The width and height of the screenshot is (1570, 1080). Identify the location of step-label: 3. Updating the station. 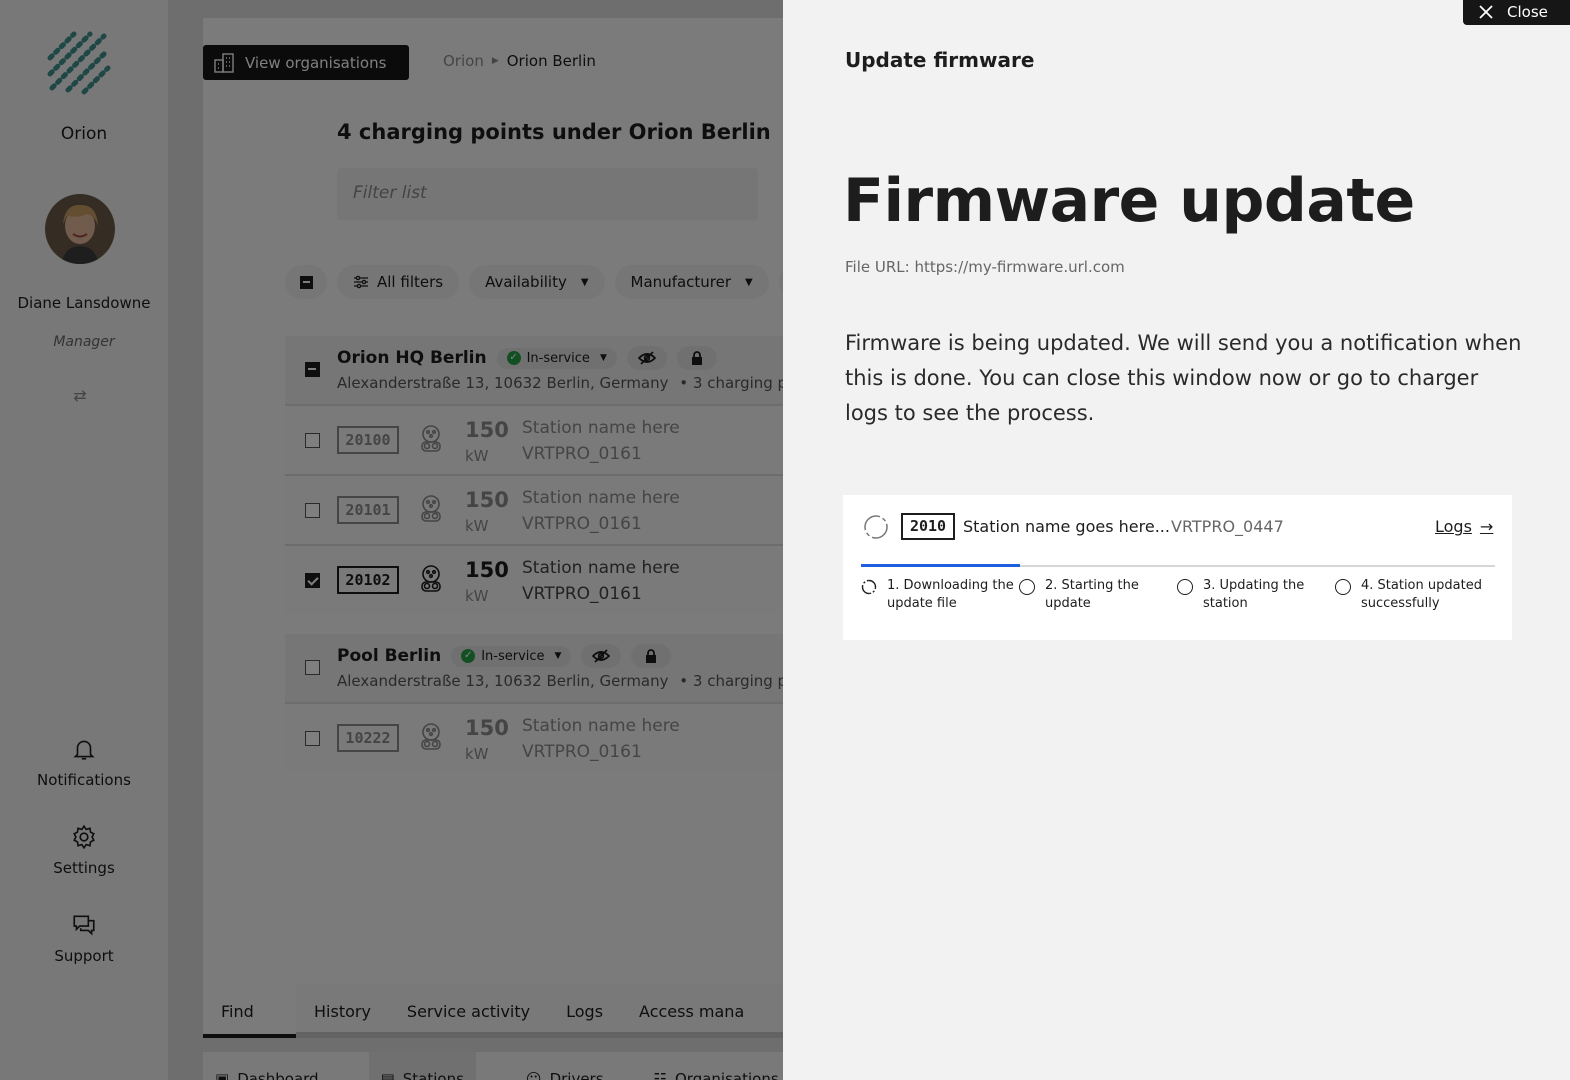
(1254, 594).